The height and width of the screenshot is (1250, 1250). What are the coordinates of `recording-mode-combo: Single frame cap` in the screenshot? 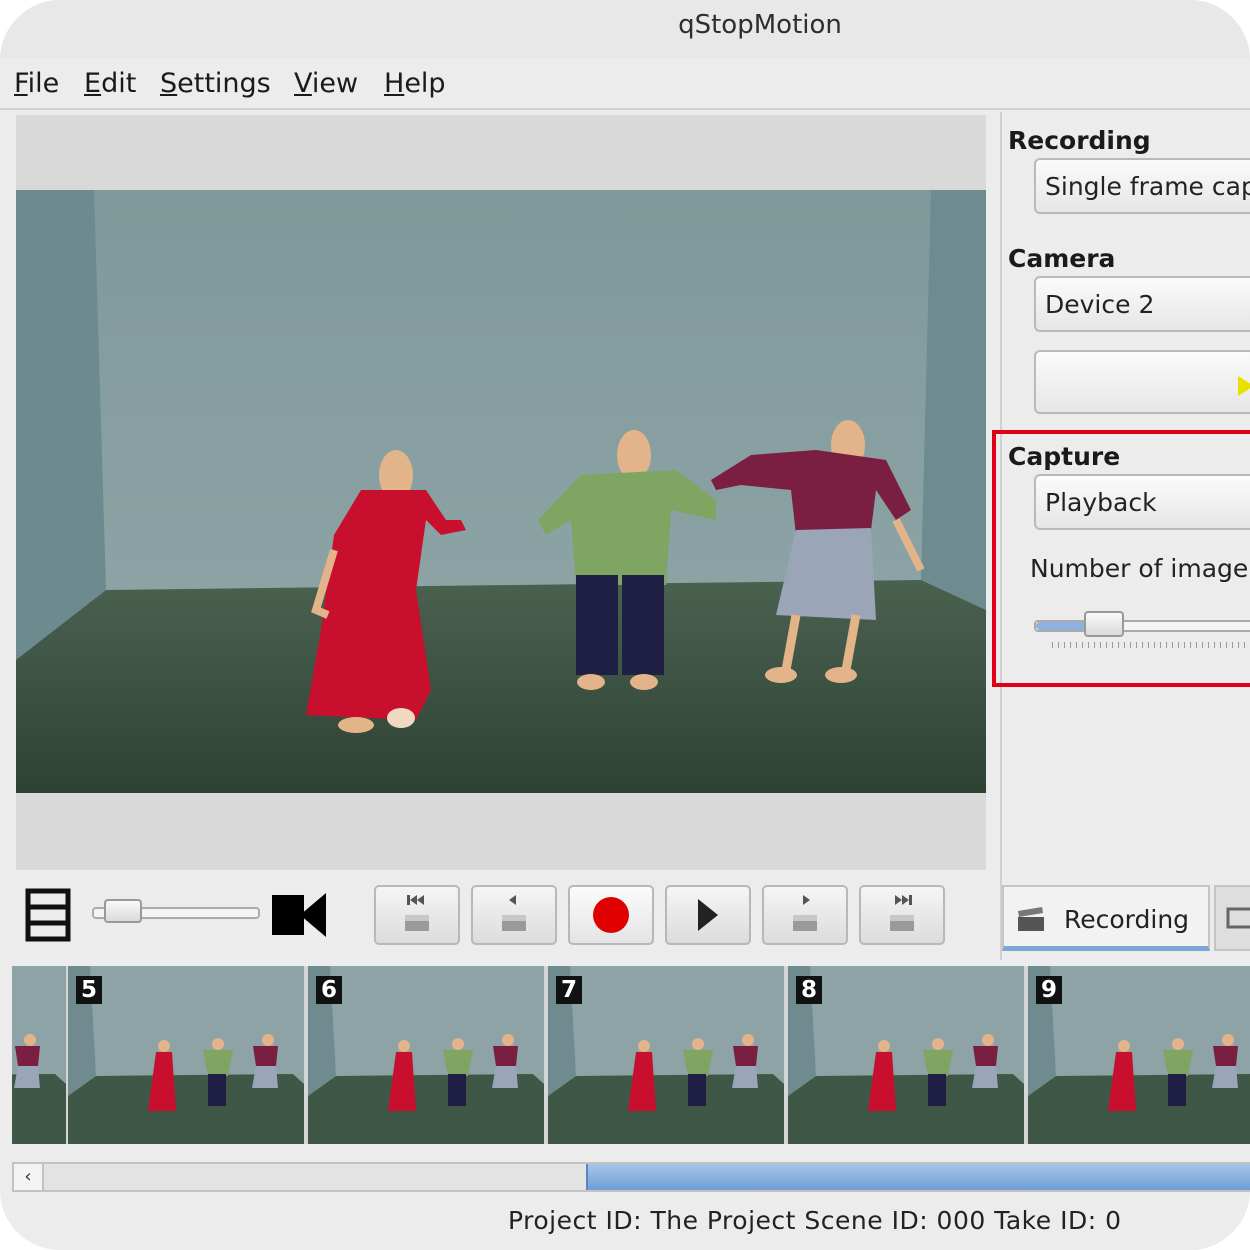 It's located at (1142, 186).